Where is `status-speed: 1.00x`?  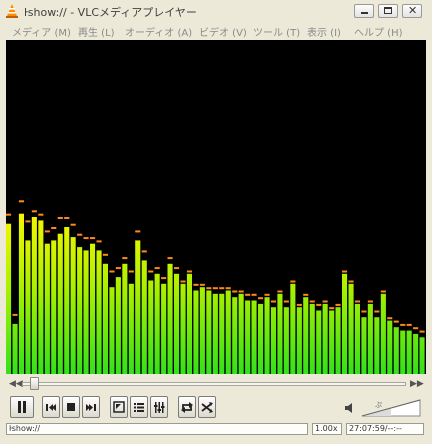
status-speed: 1.00x is located at coordinates (327, 429).